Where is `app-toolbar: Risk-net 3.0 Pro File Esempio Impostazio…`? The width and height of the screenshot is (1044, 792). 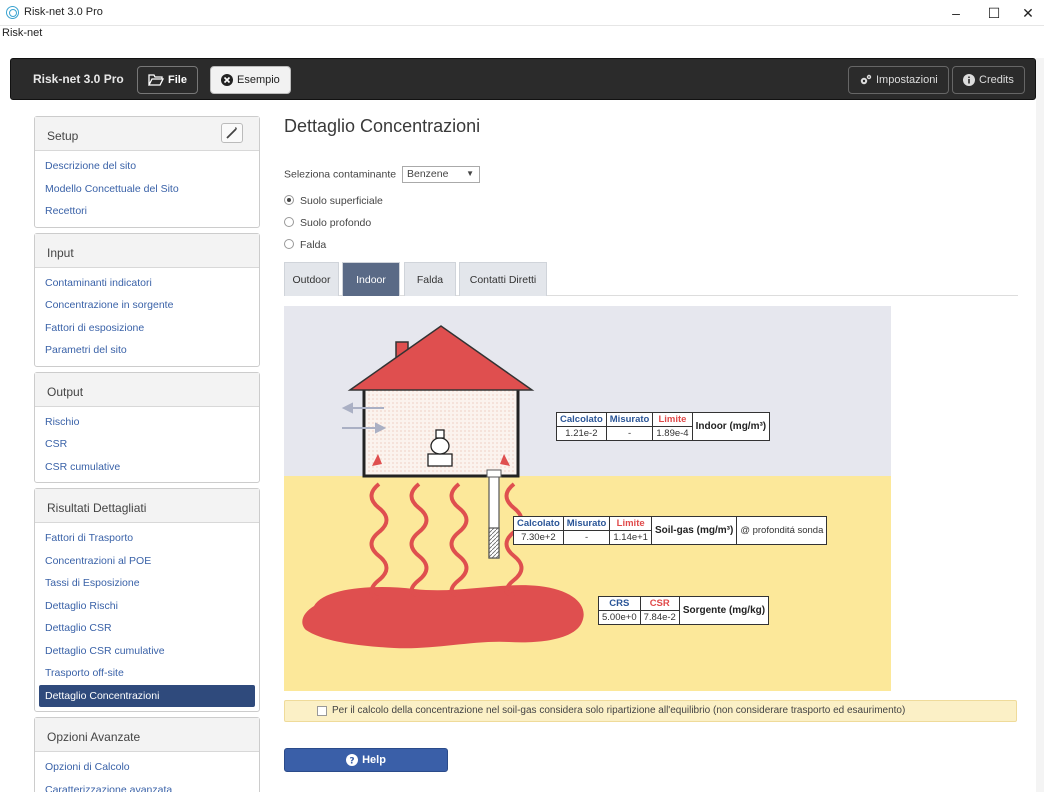 app-toolbar: Risk-net 3.0 Pro File Esempio Impostazio… is located at coordinates (523, 79).